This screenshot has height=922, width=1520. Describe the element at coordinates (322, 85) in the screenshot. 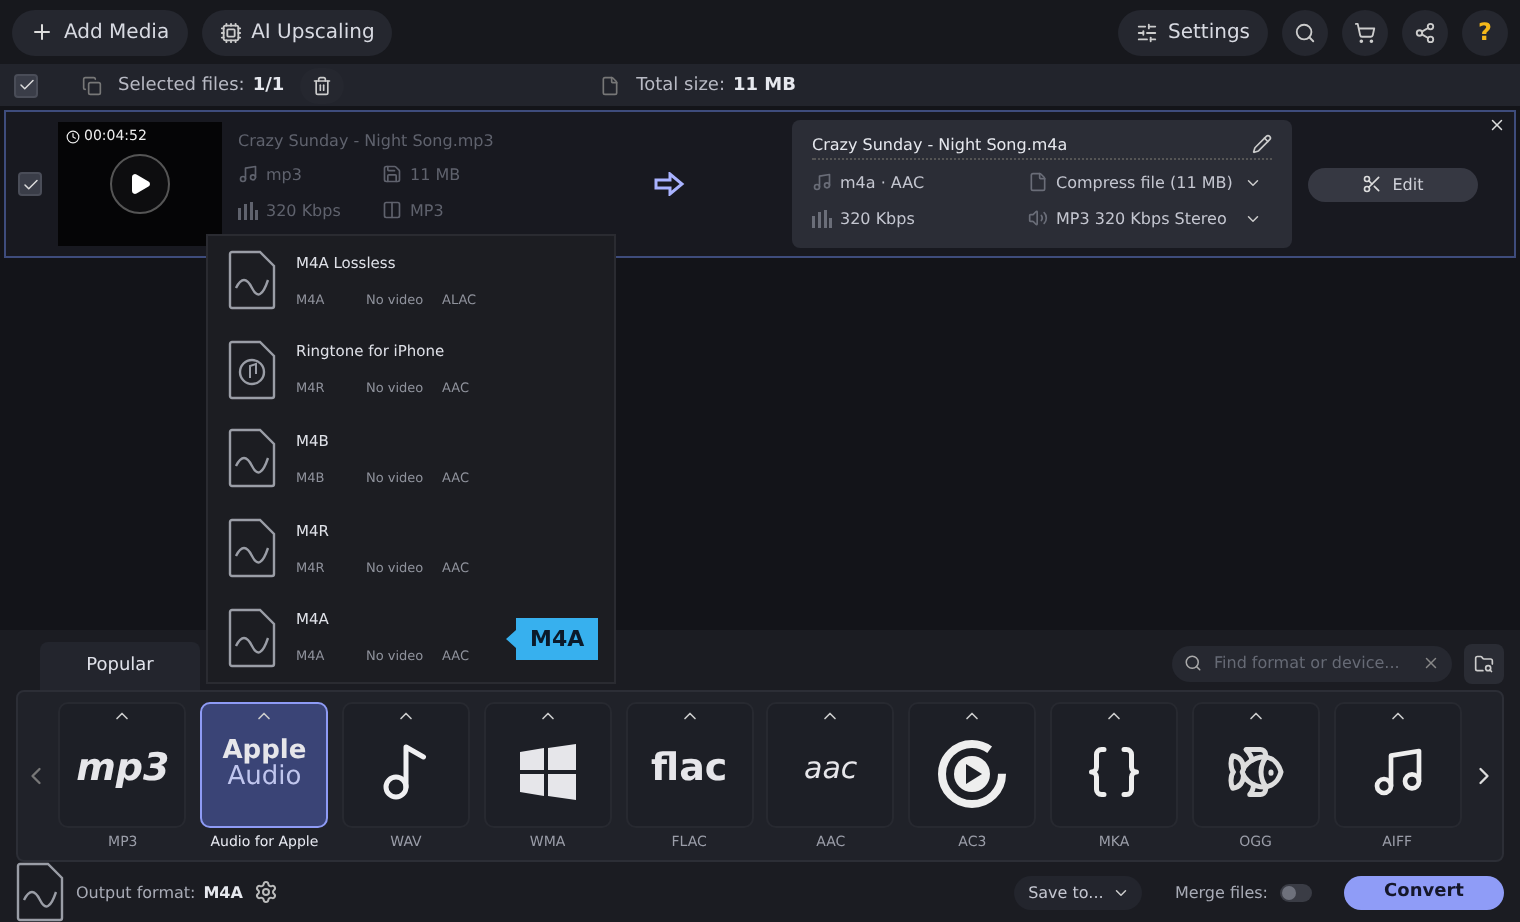

I see `trash-icon` at that location.